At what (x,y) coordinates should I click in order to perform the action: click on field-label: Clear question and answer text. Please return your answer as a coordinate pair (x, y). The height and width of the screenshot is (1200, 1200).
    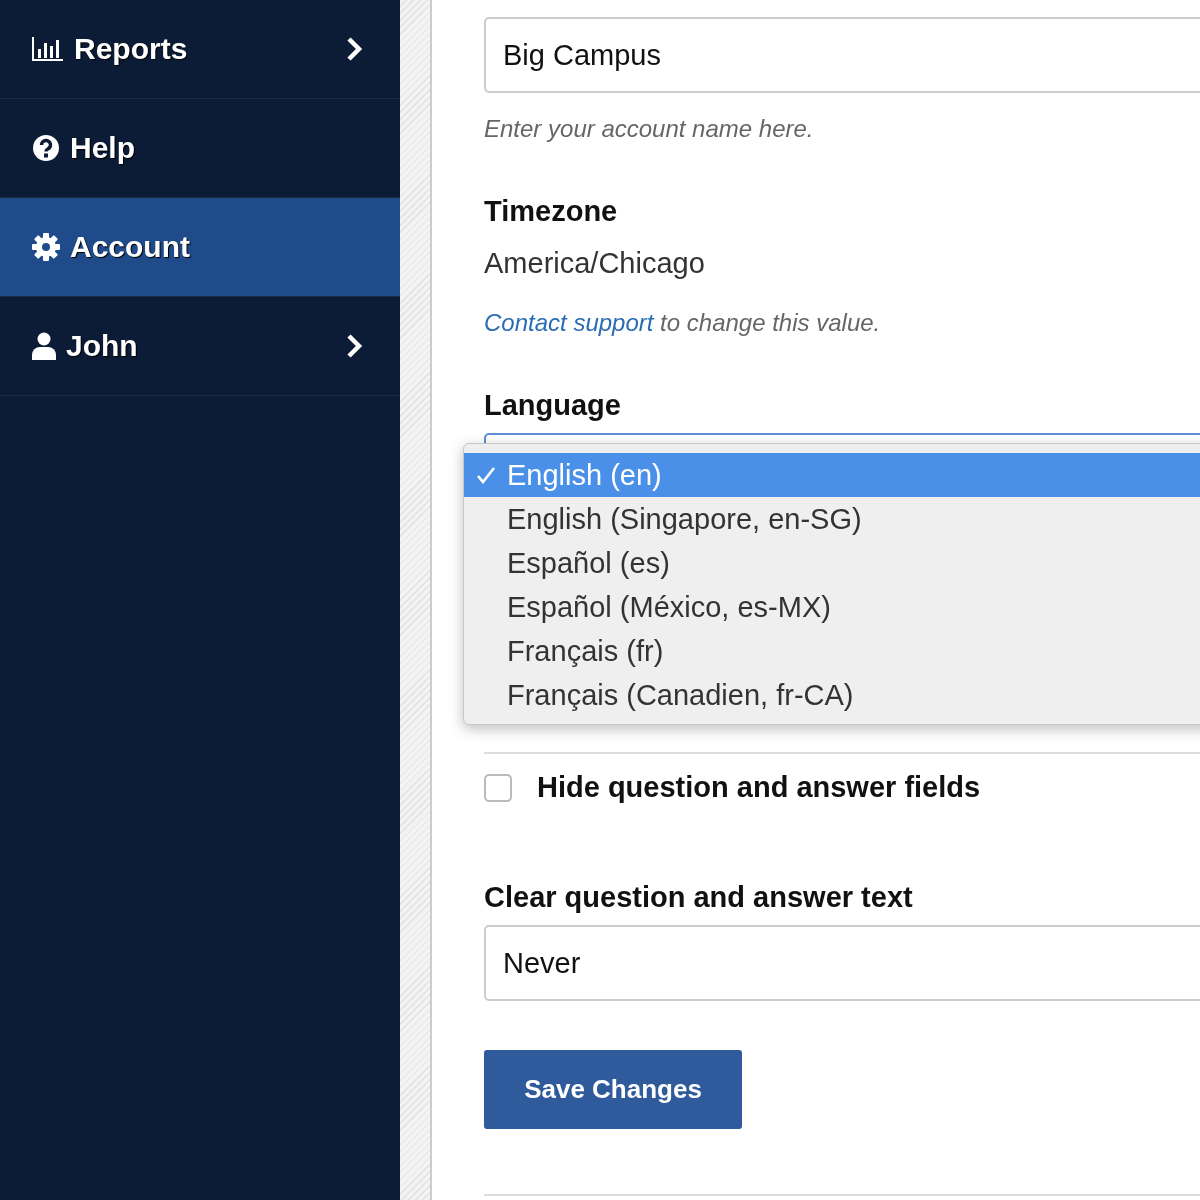
    Looking at the image, I should click on (699, 897).